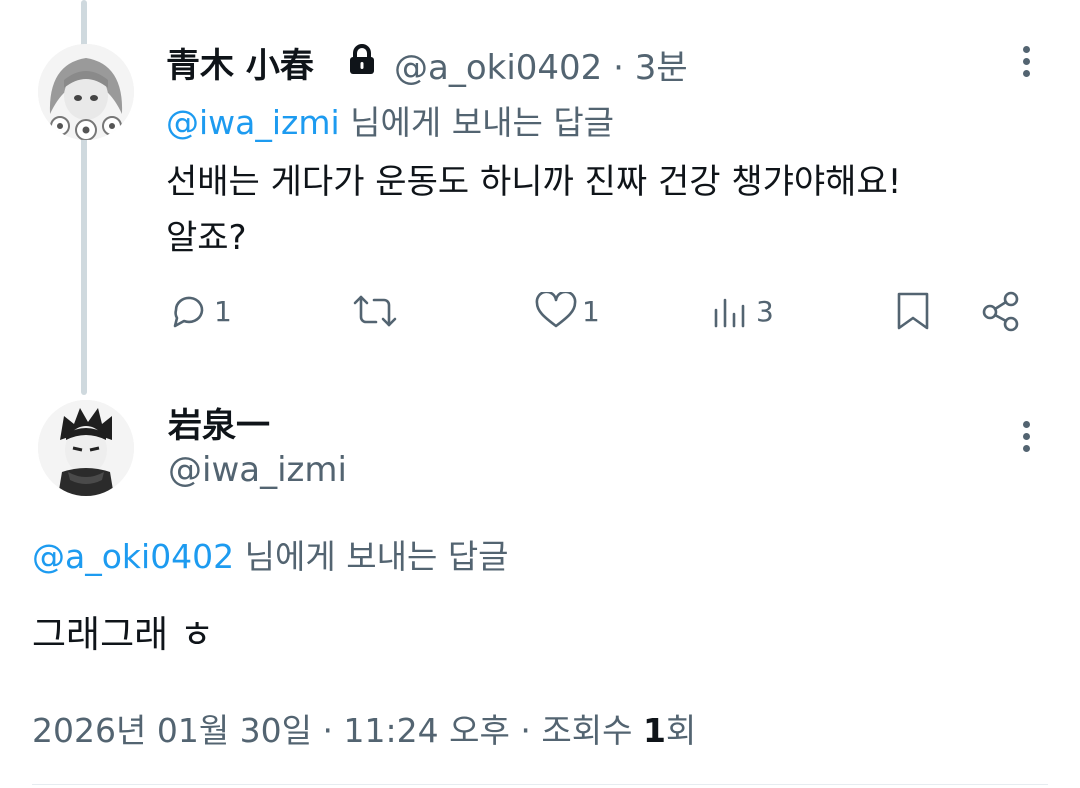 The height and width of the screenshot is (788, 1080). What do you see at coordinates (534, 182) in the screenshot?
I see `tweet-text-line: 선배는 게다가 운동도 하니까 진짜 건강 챙갸야해요!` at bounding box center [534, 182].